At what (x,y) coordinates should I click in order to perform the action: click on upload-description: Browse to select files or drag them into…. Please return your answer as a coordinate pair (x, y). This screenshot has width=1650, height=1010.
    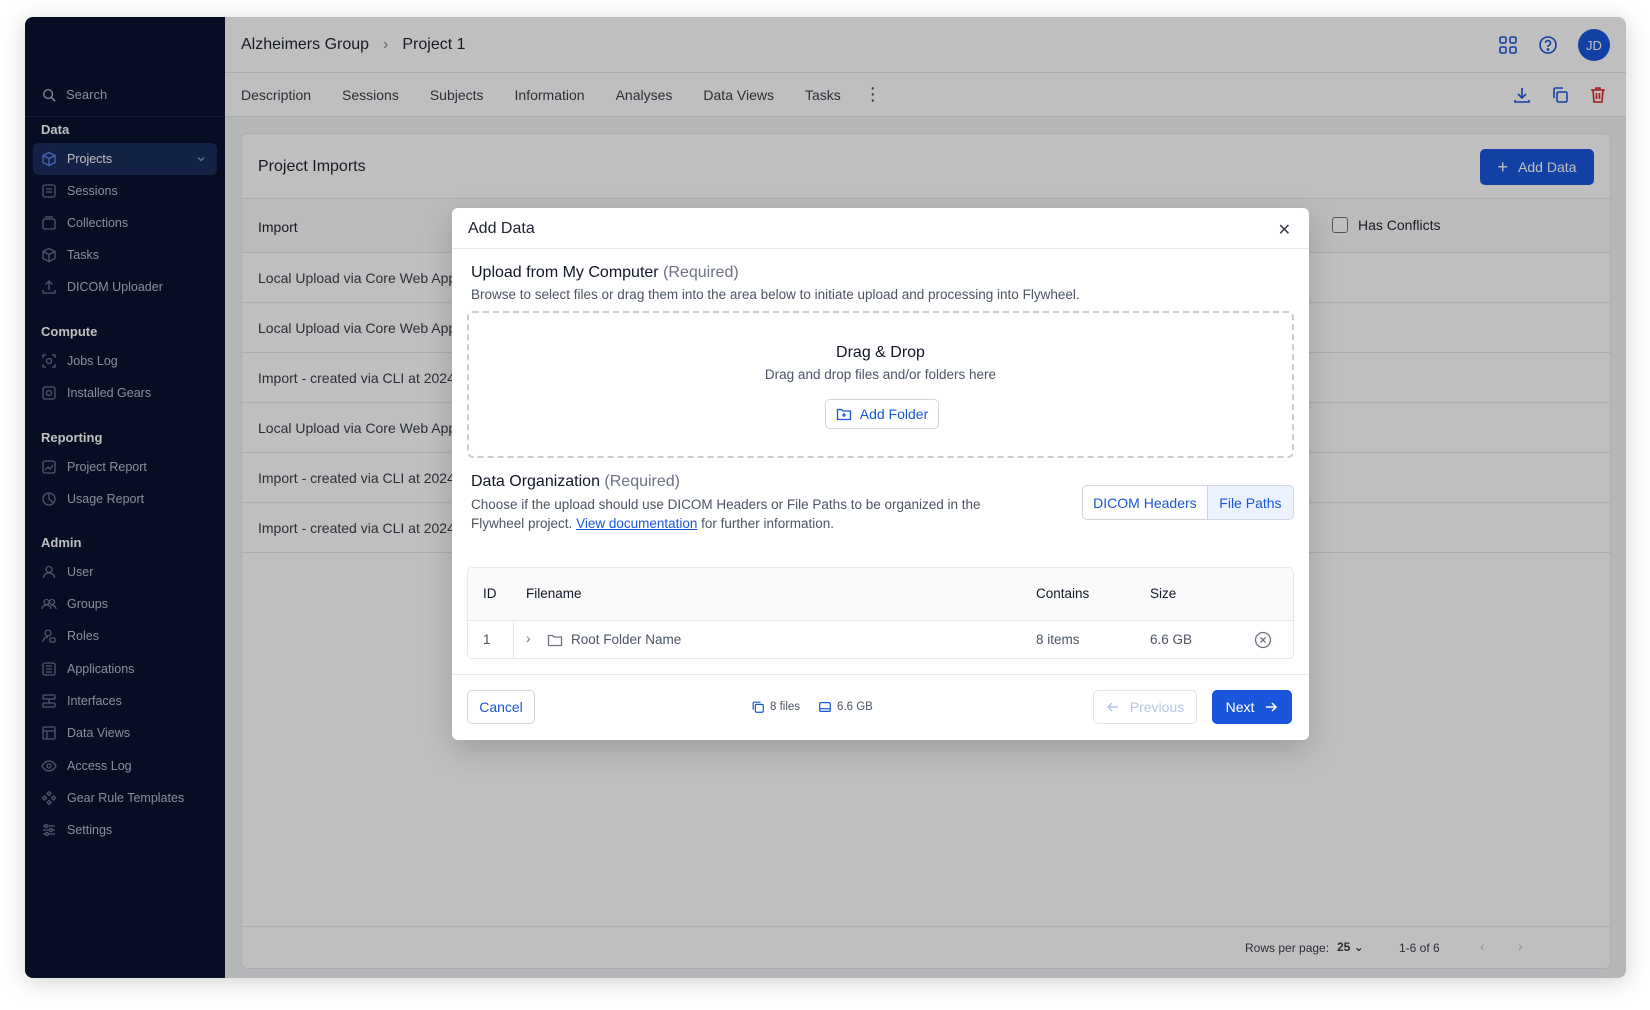
    Looking at the image, I should click on (775, 294).